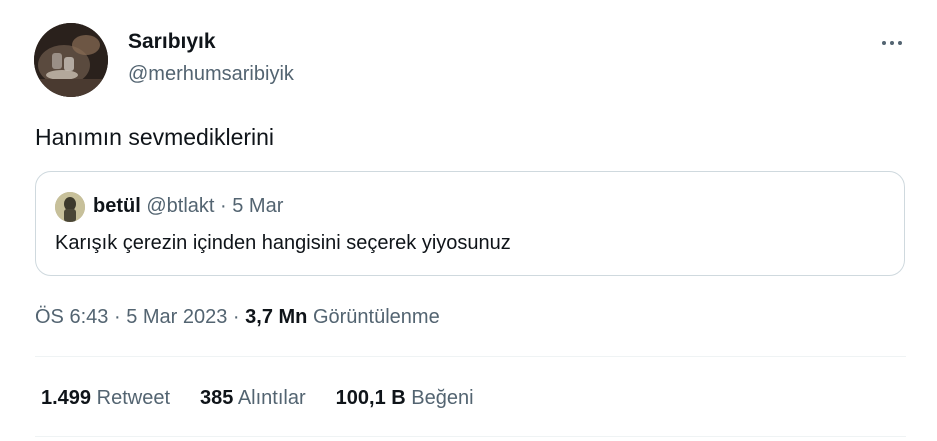 This screenshot has height=441, width=937. I want to click on quotes-stat: 385 Alıntılar, so click(253, 398).